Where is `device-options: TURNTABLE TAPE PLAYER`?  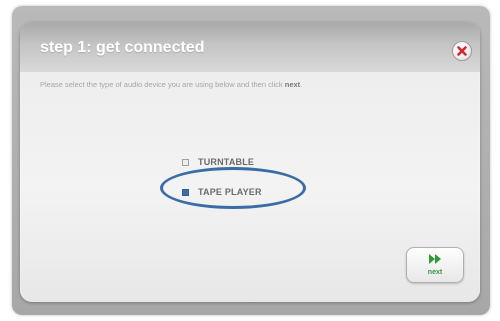 device-options: TURNTABLE TAPE PLAYER is located at coordinates (222, 184).